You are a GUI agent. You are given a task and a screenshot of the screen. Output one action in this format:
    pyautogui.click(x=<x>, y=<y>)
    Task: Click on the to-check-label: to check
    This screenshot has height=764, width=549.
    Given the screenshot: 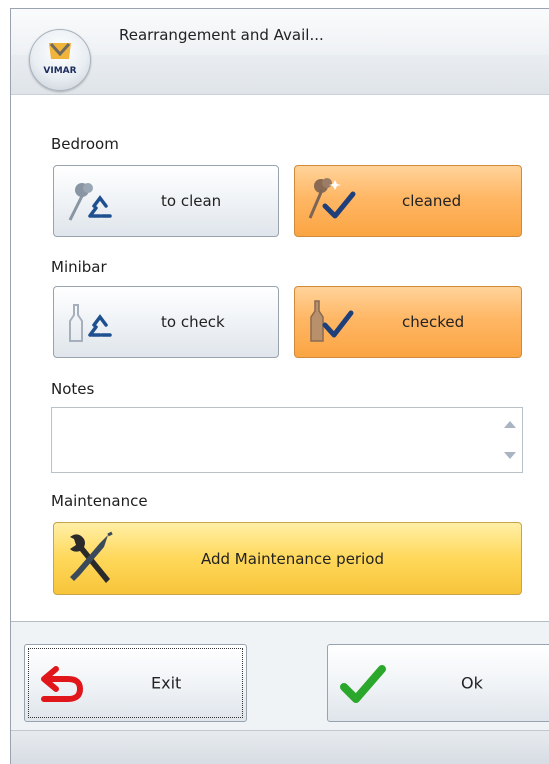 What is the action you would take?
    pyautogui.click(x=193, y=322)
    